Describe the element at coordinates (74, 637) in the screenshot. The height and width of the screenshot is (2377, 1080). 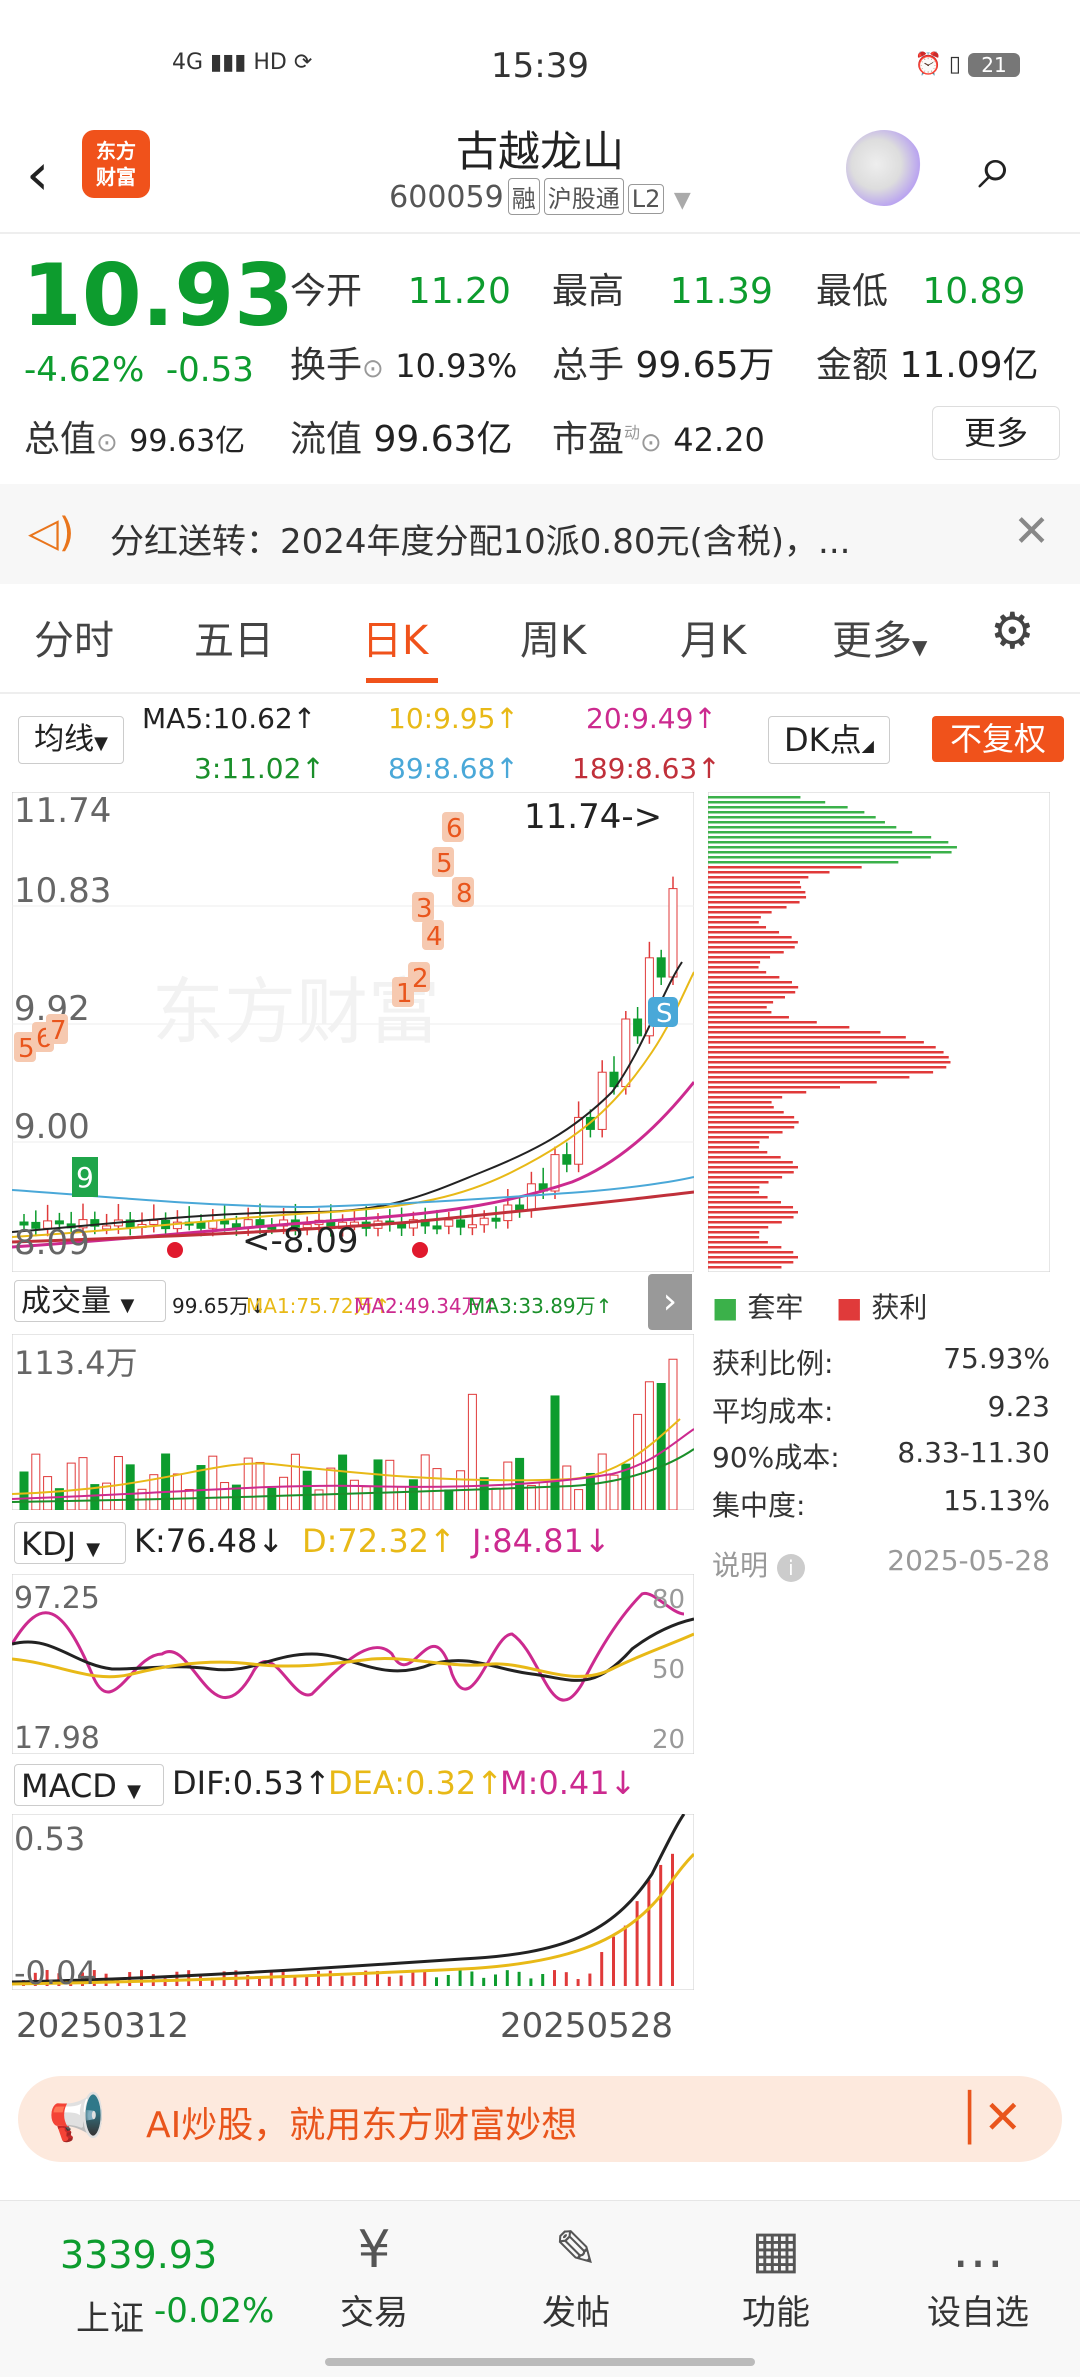
I see `tab-intraday: 分时` at that location.